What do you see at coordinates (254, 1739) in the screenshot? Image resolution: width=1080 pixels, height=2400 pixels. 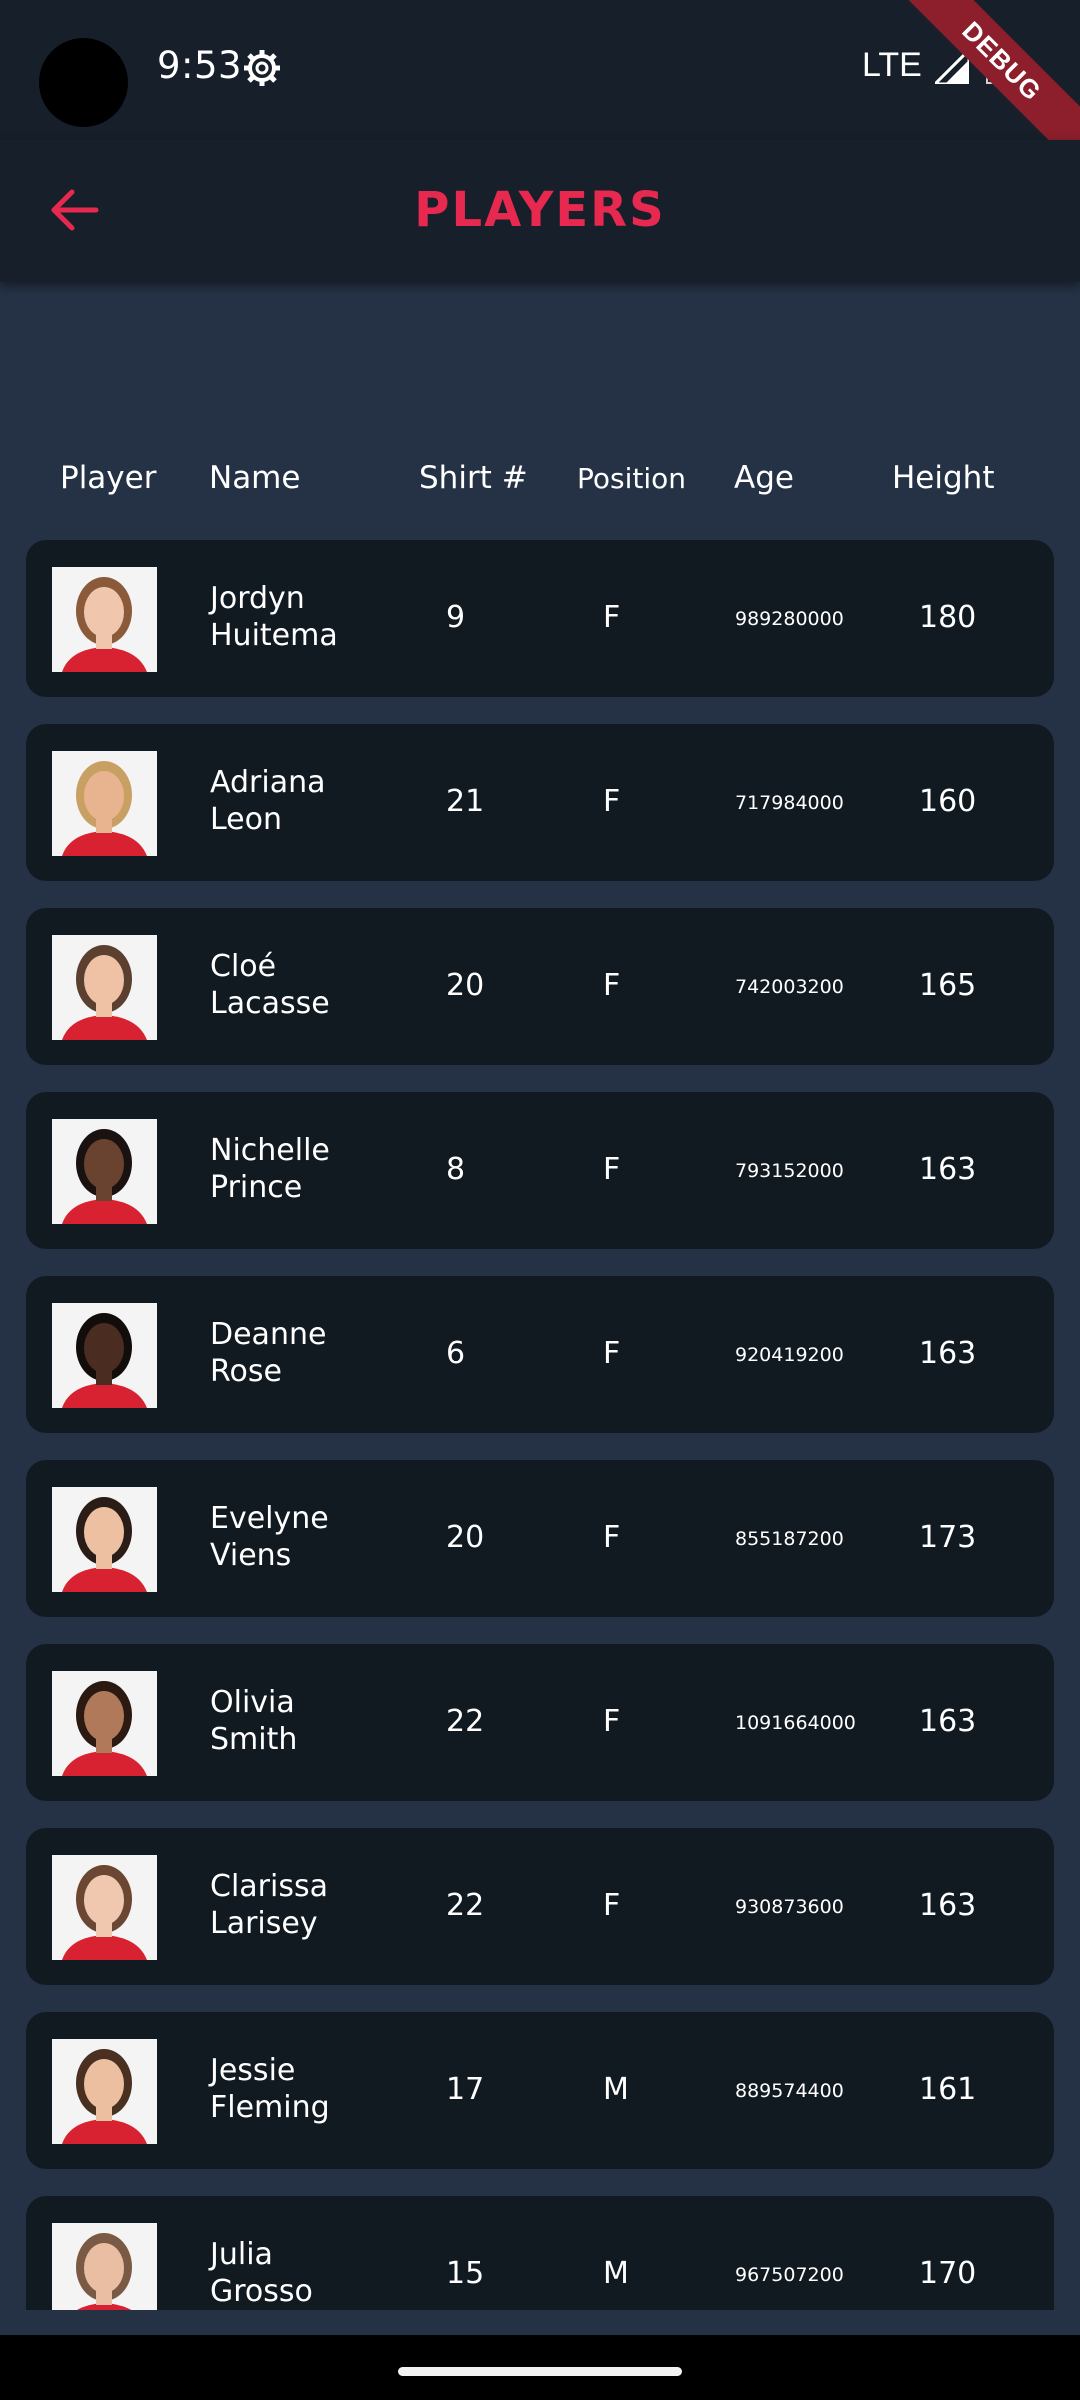 I see `player-last-name: Smith` at bounding box center [254, 1739].